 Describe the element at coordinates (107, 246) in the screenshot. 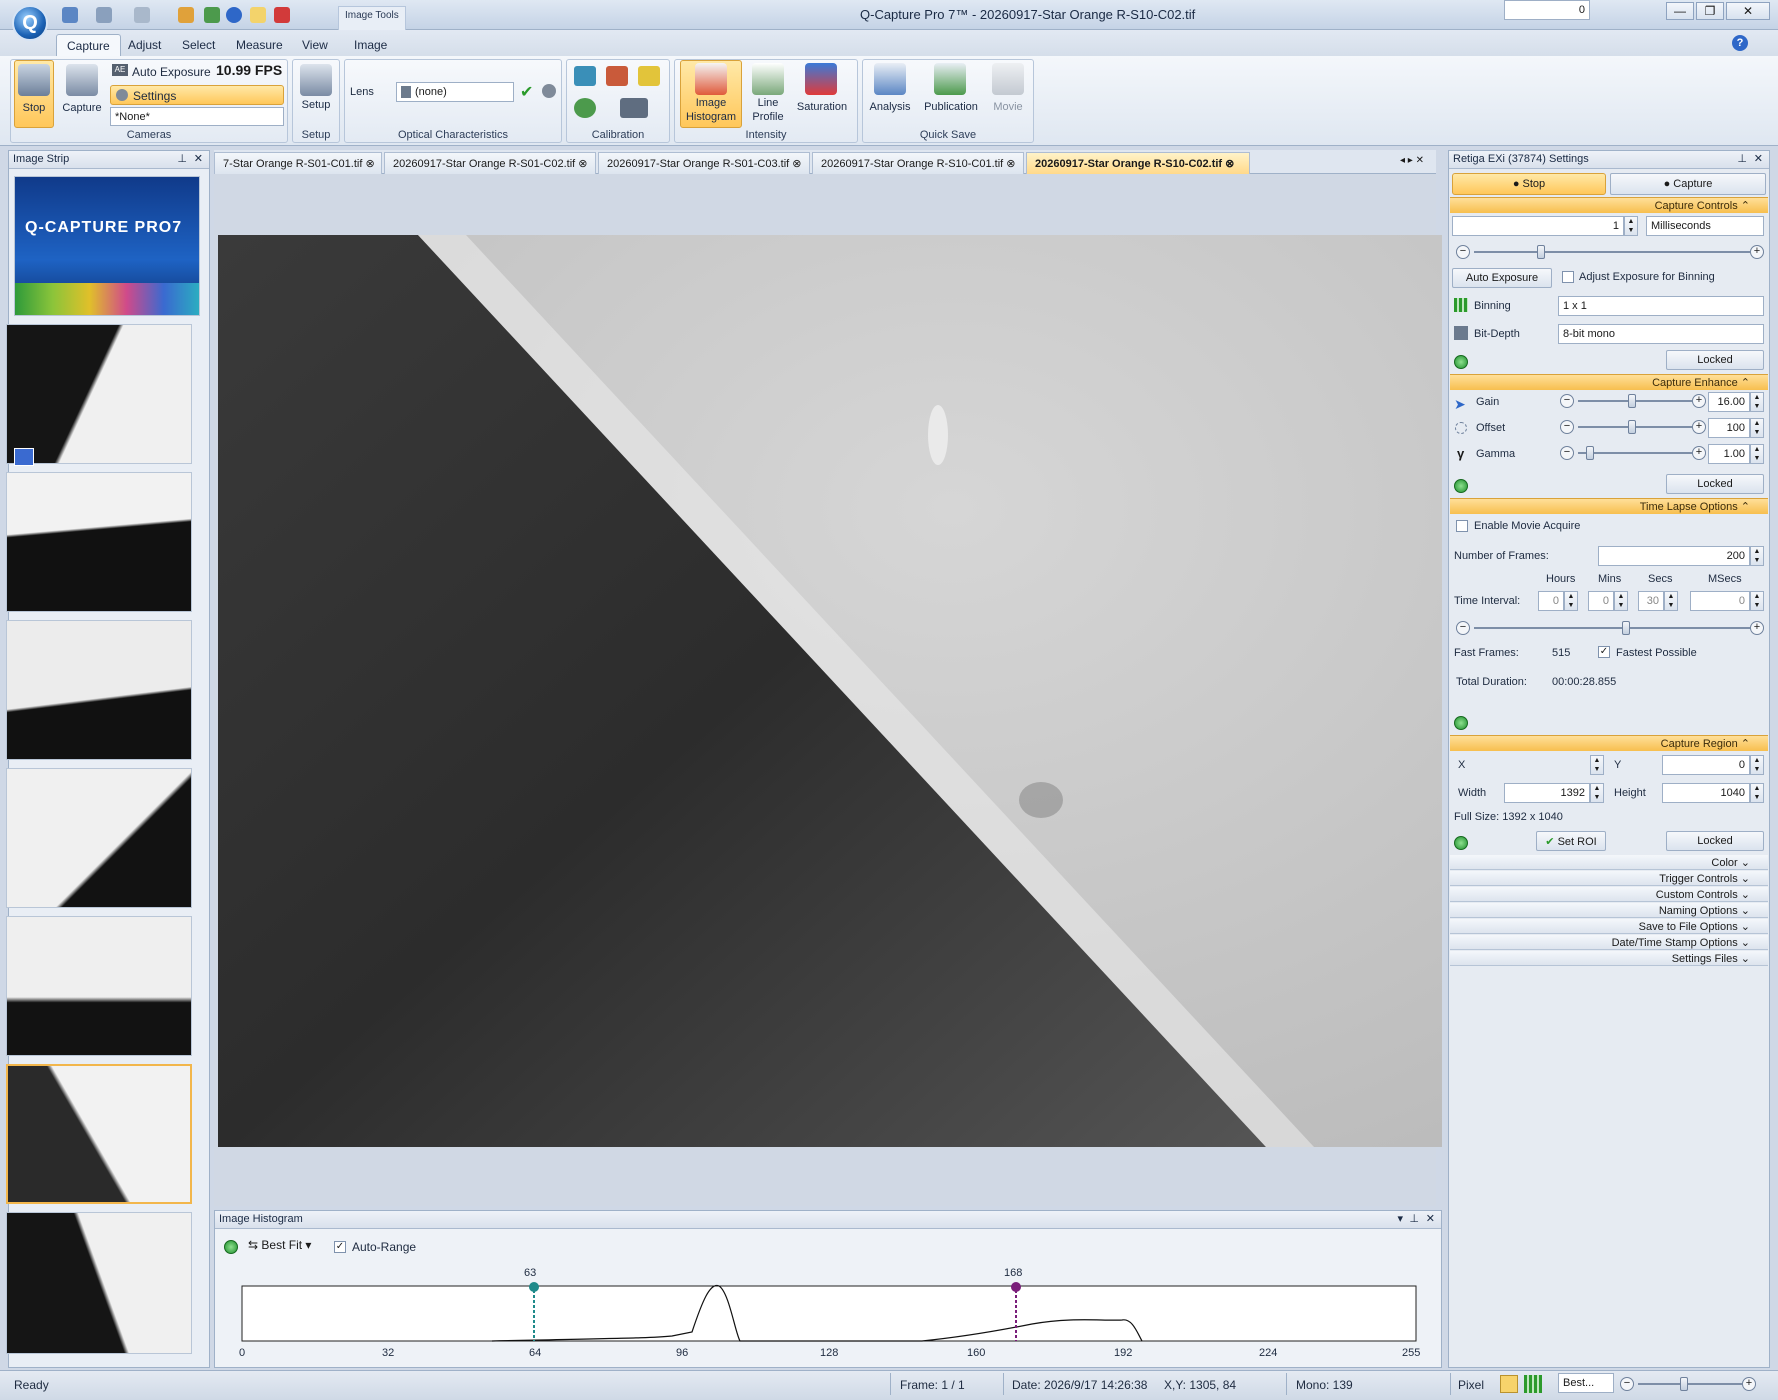

I see `thumbnail-logo: Q-CAPTURE PRO7` at that location.